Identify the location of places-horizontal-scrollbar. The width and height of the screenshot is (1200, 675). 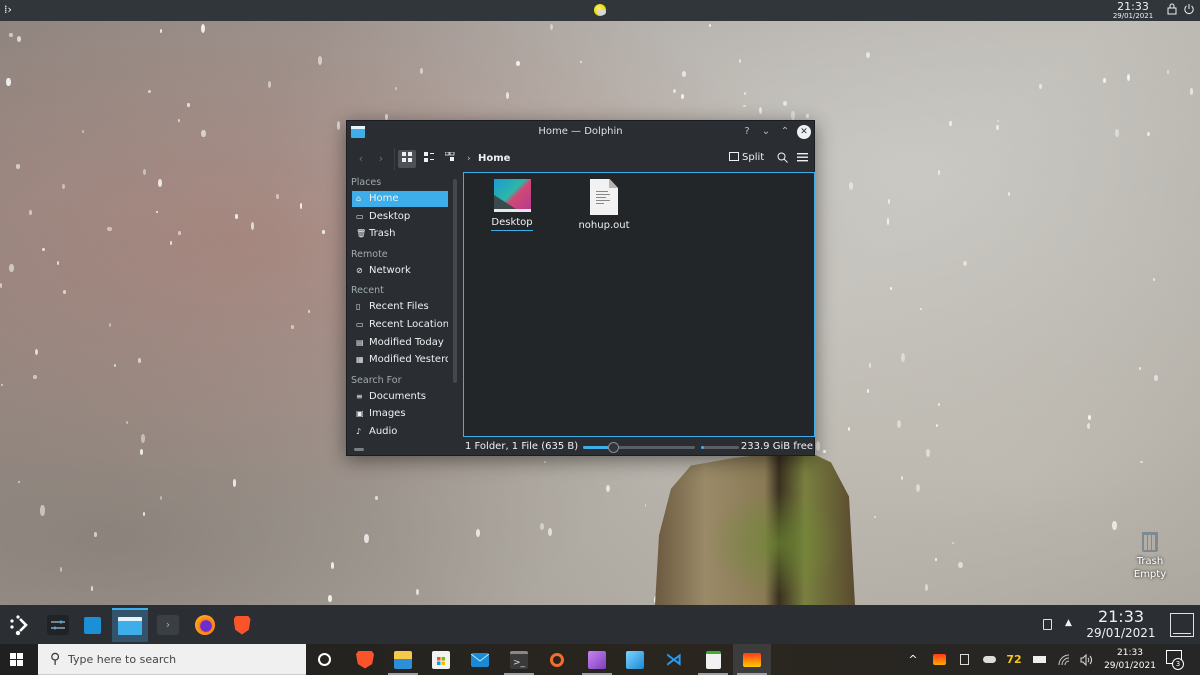
(359, 449).